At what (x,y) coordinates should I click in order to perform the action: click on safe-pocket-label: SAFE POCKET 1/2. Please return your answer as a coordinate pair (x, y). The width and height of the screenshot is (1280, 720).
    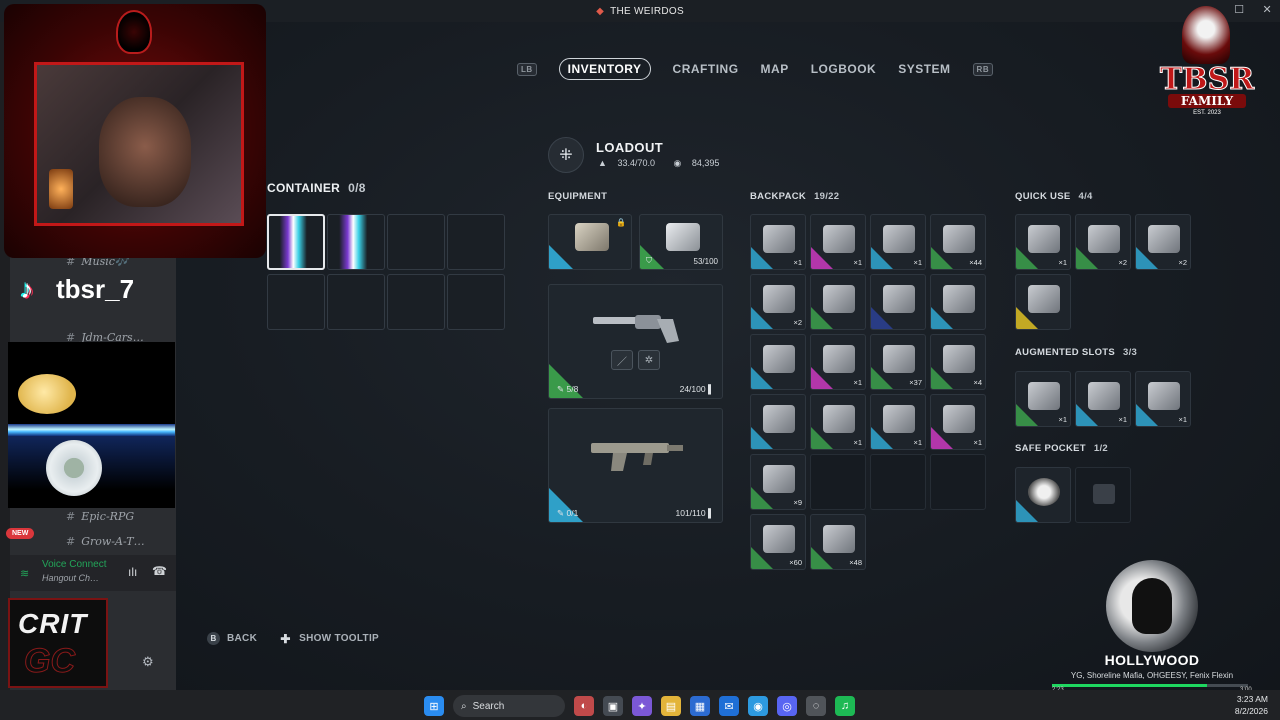
    Looking at the image, I should click on (1061, 448).